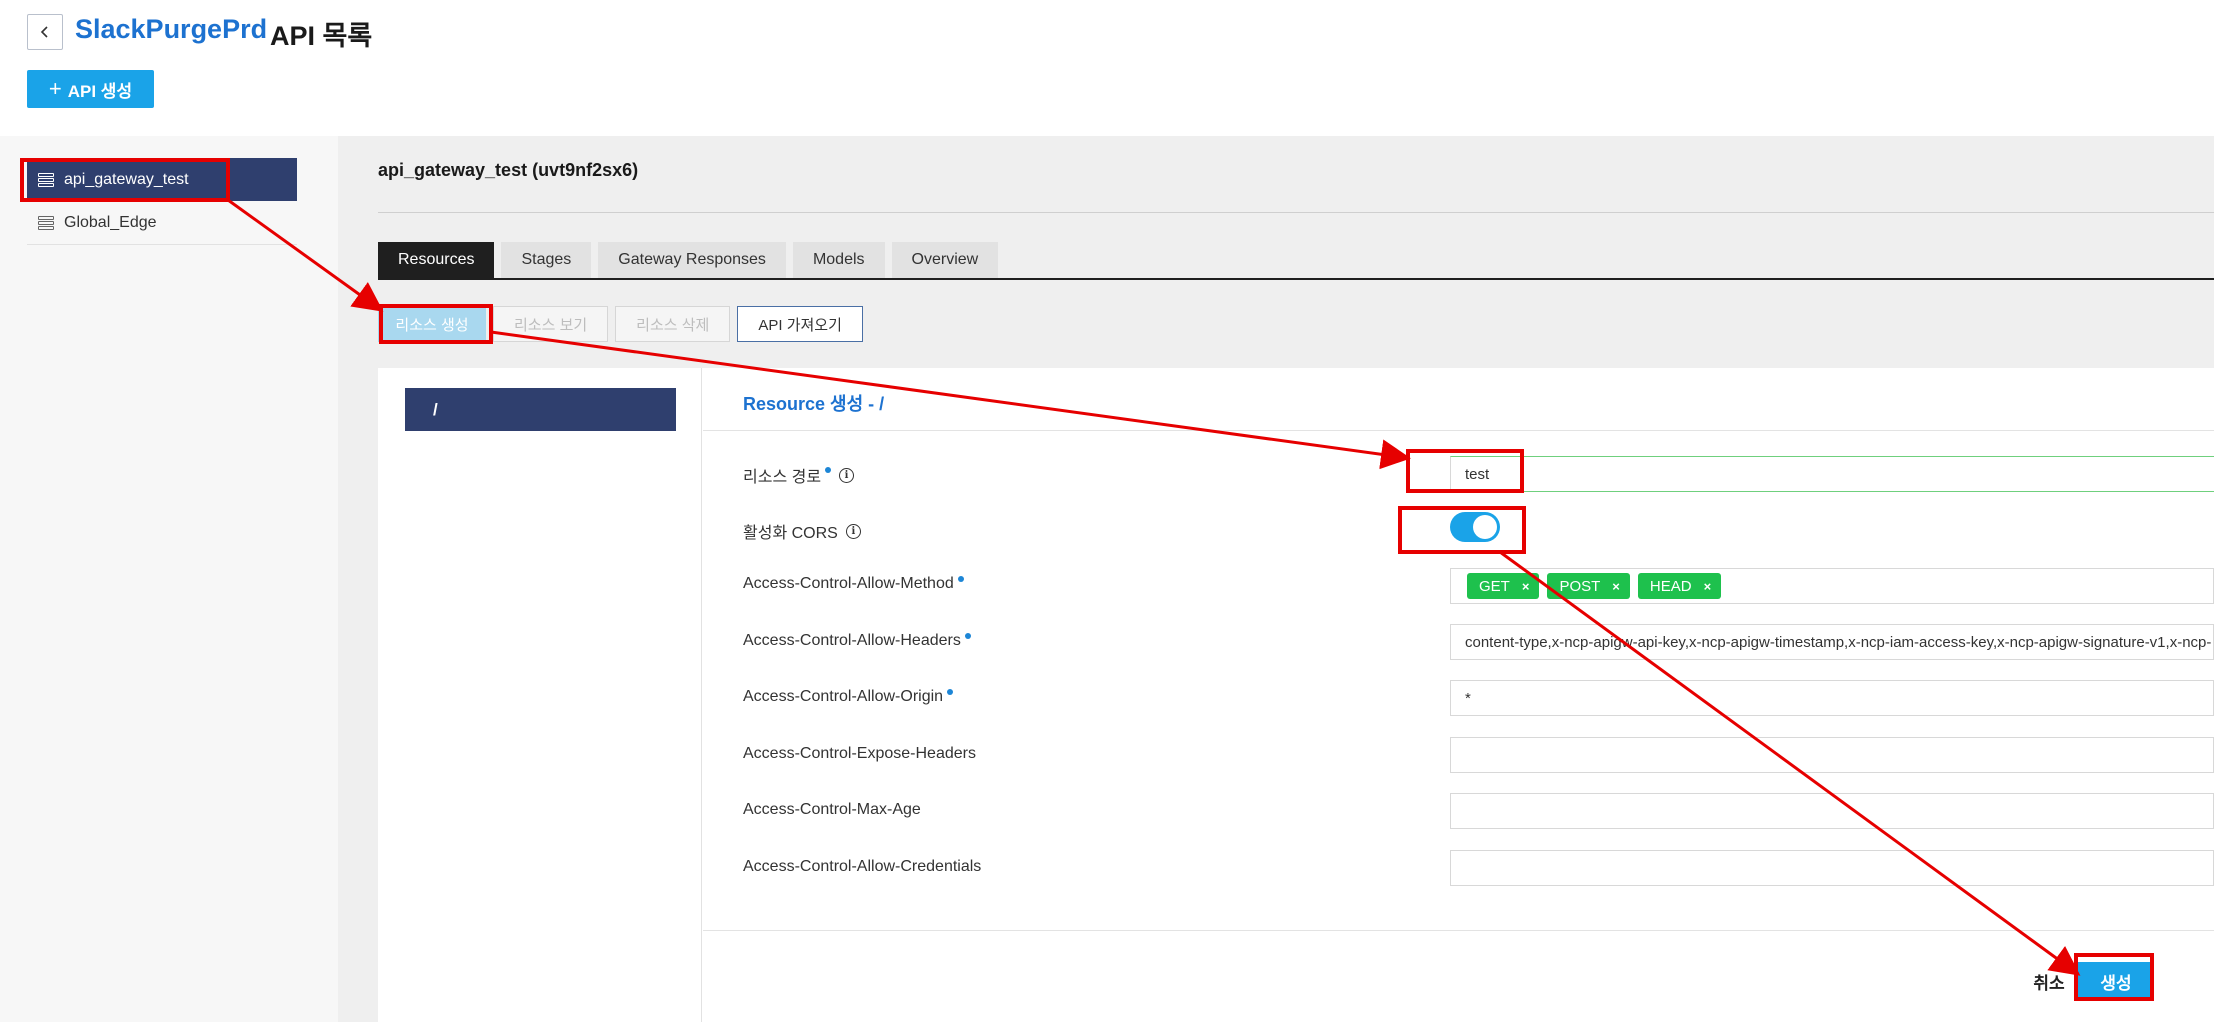 Image resolution: width=2214 pixels, height=1022 pixels. I want to click on chevron-left-icon, so click(44, 32).